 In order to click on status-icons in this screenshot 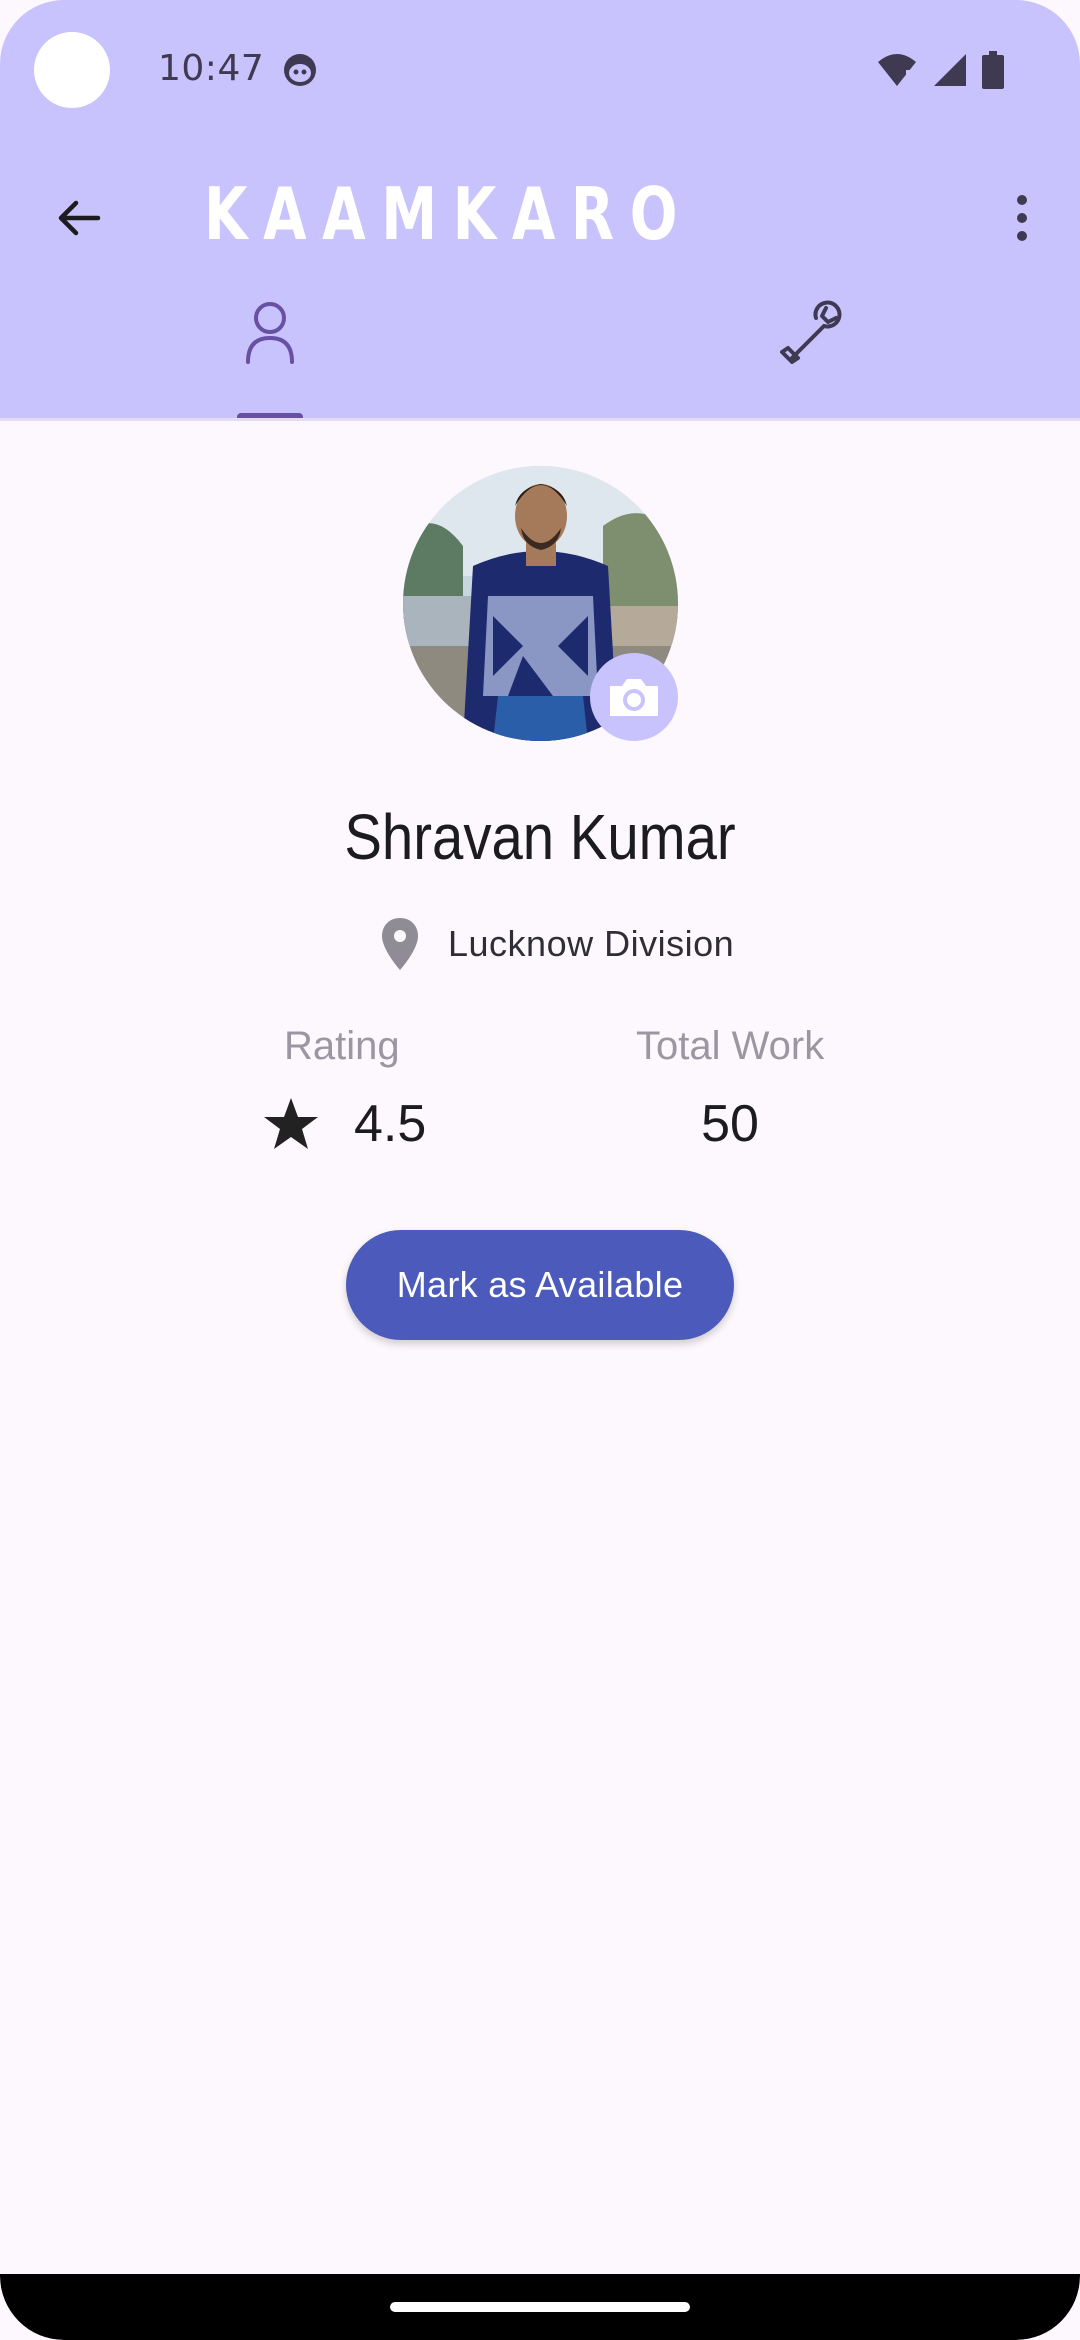, I will do `click(940, 70)`.